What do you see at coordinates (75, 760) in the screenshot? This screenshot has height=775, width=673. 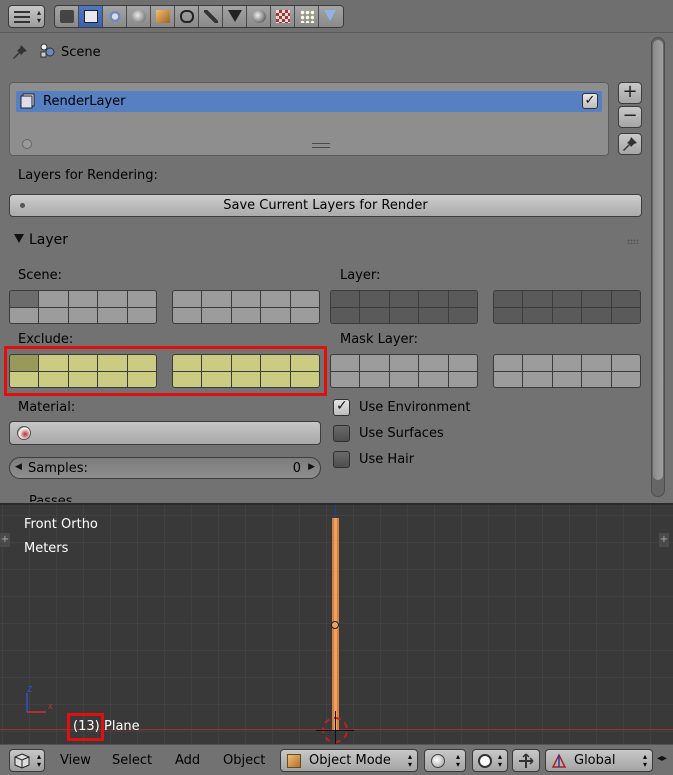 I see `menu-view: View` at bounding box center [75, 760].